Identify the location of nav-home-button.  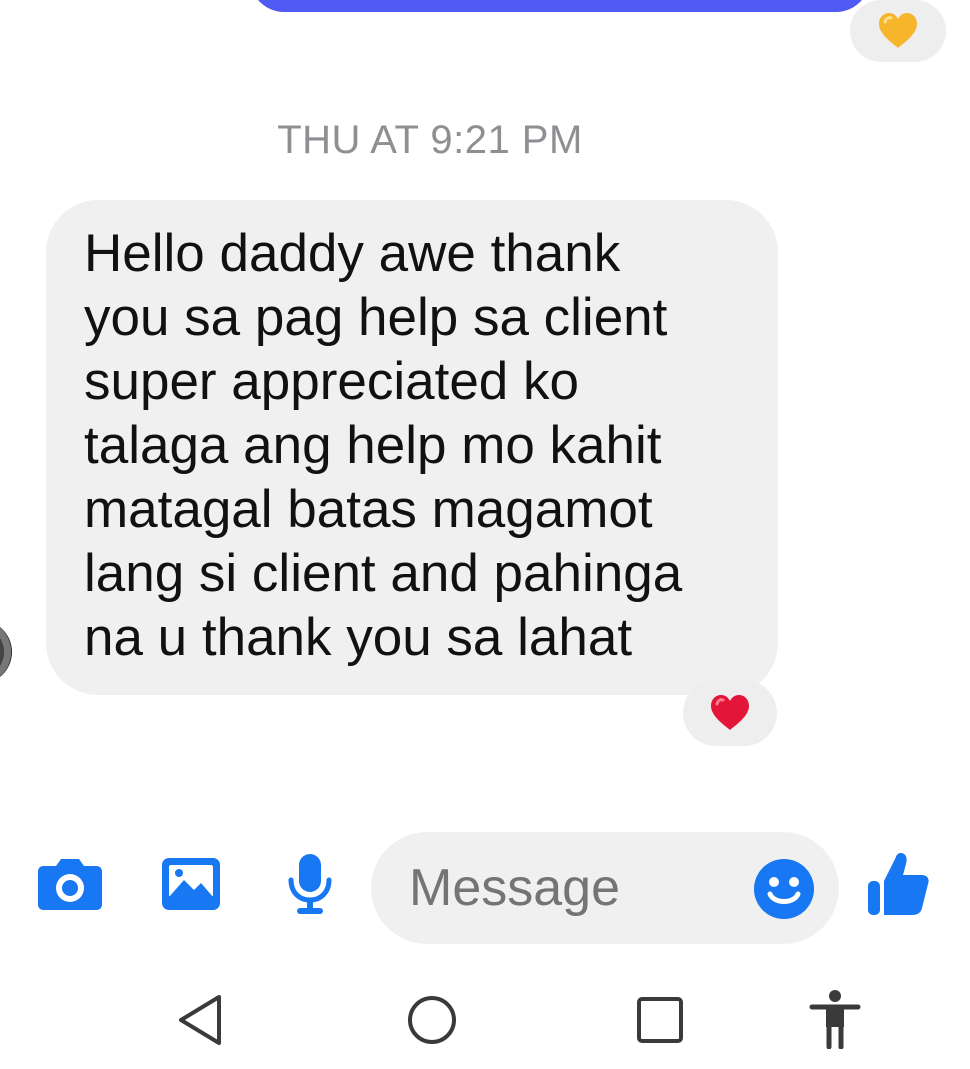
(432, 1020).